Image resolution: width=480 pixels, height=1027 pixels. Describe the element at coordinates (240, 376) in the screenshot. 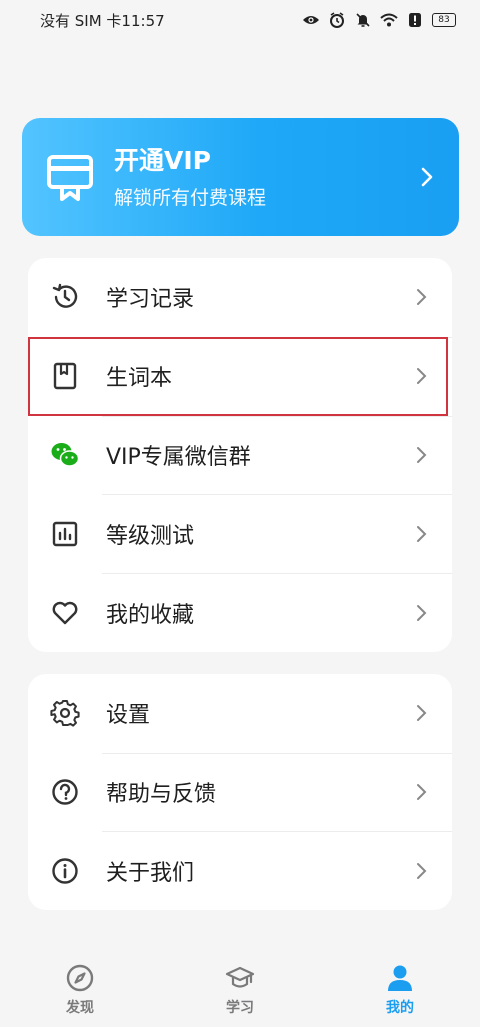

I see `menu-item-wordbook: 生词本` at that location.